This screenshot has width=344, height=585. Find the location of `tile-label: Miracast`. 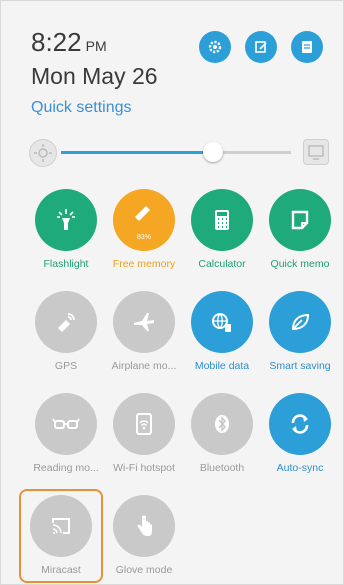

tile-label: Miracast is located at coordinates (61, 570).